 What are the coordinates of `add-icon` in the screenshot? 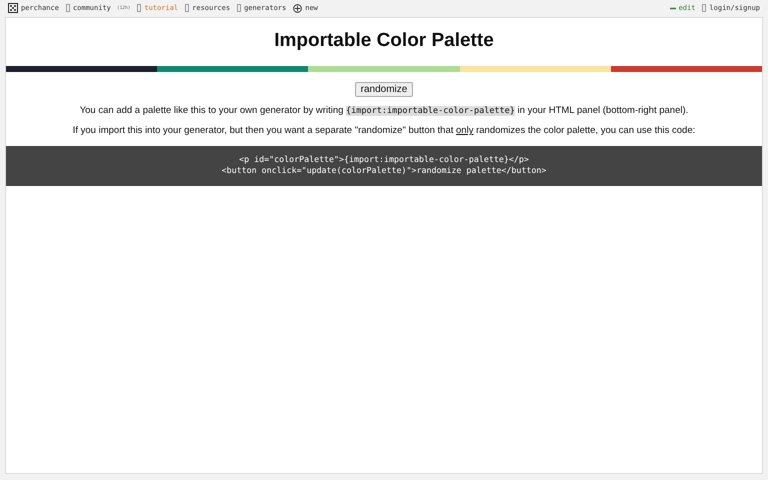 It's located at (297, 8).